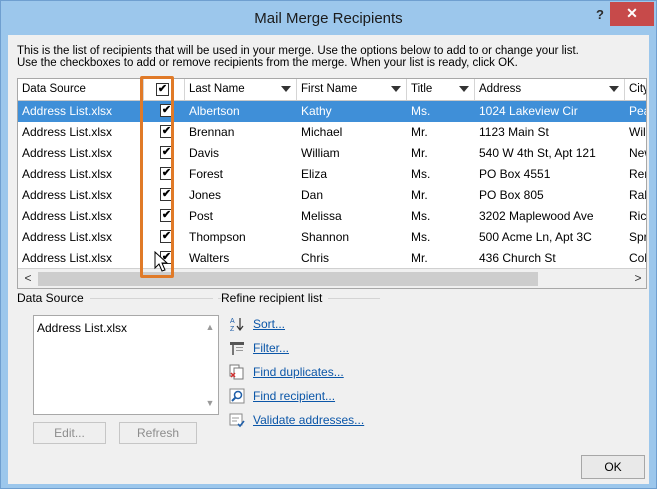  Describe the element at coordinates (528, 111) in the screenshot. I see `address-cell: 1024 Lakeview Cir` at that location.